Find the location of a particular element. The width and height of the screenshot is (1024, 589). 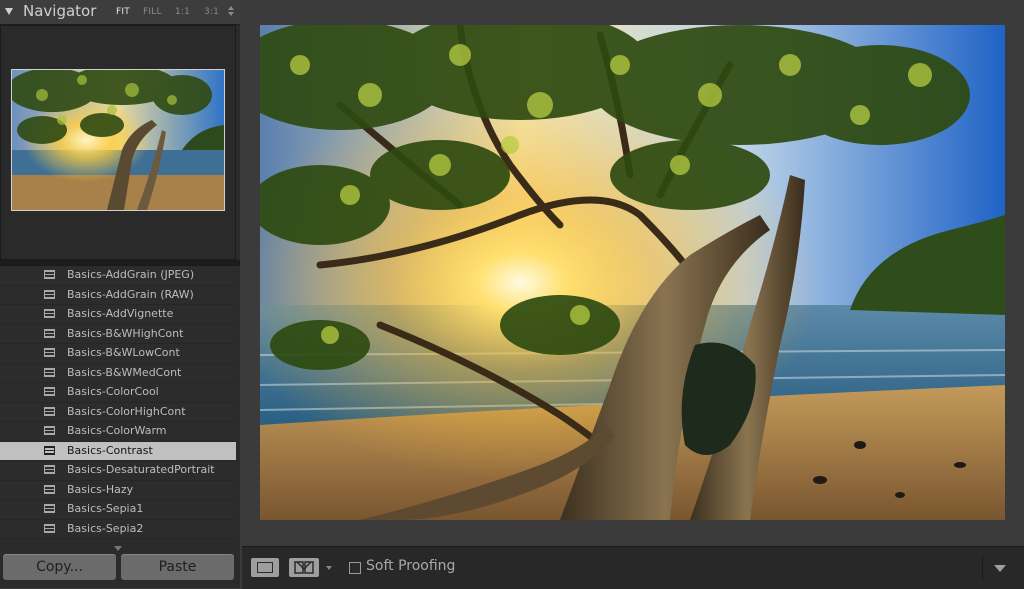

preset-label: Basics-ColorWarm is located at coordinates (117, 430).